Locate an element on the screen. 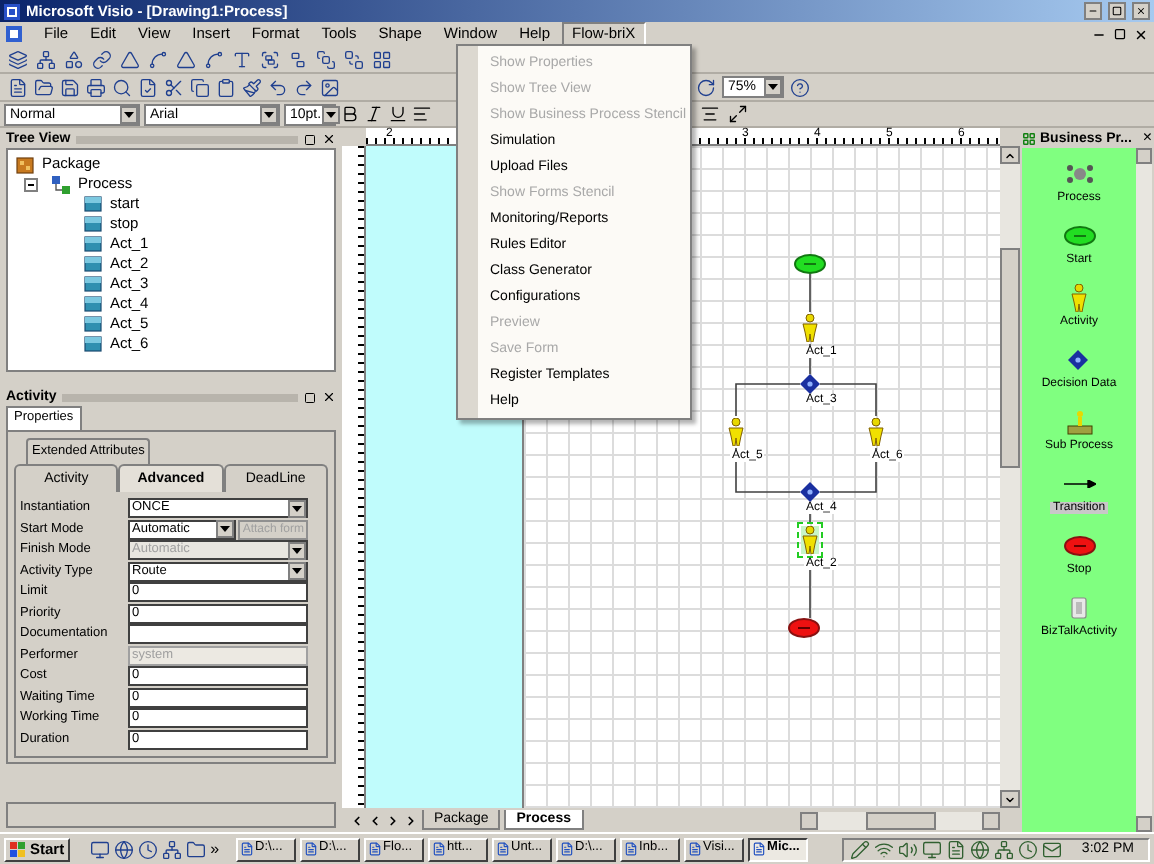 This screenshot has height=864, width=1154. mail-icon is located at coordinates (1051, 849).